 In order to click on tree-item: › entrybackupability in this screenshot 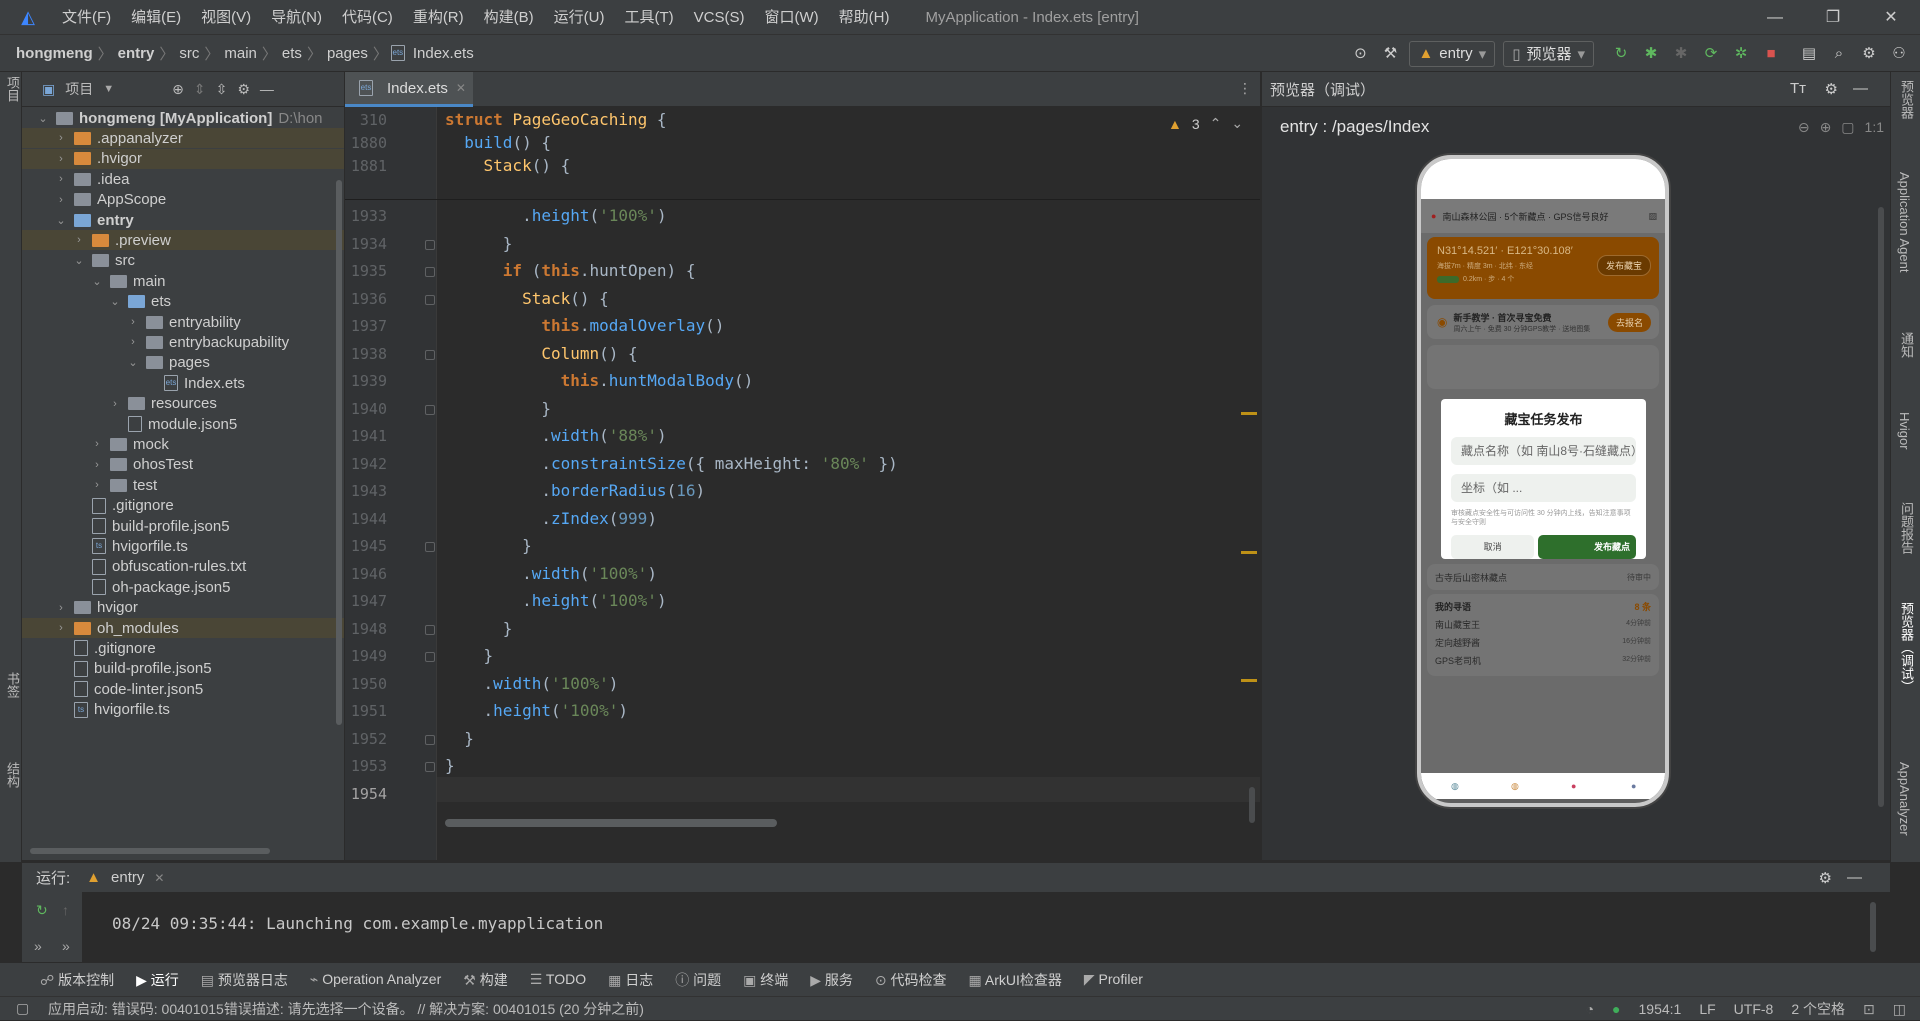, I will do `click(183, 342)`.